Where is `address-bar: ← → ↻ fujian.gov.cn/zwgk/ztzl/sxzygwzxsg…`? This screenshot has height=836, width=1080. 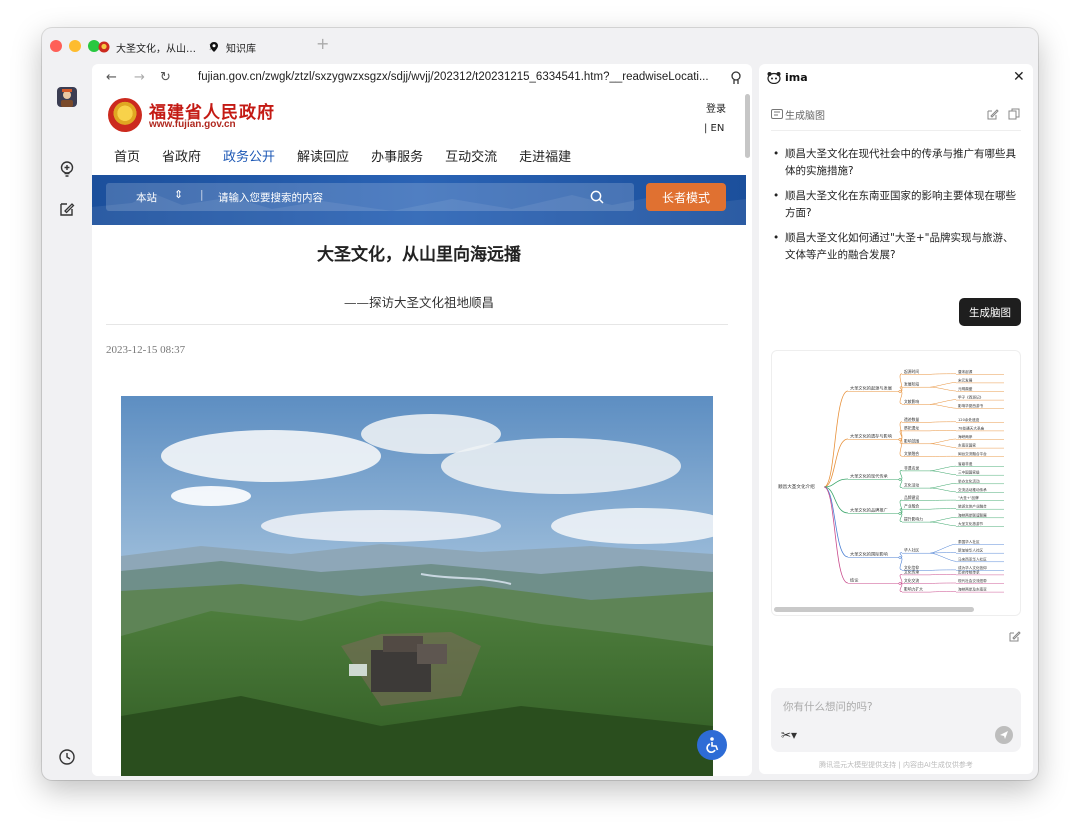 address-bar: ← → ↻ fujian.gov.cn/zwgk/ztzl/sxzygwzxsg… is located at coordinates (422, 78).